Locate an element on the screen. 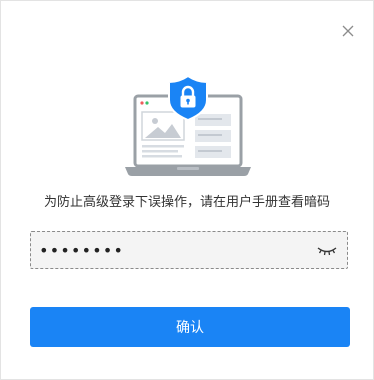  show-password-toggle is located at coordinates (327, 250).